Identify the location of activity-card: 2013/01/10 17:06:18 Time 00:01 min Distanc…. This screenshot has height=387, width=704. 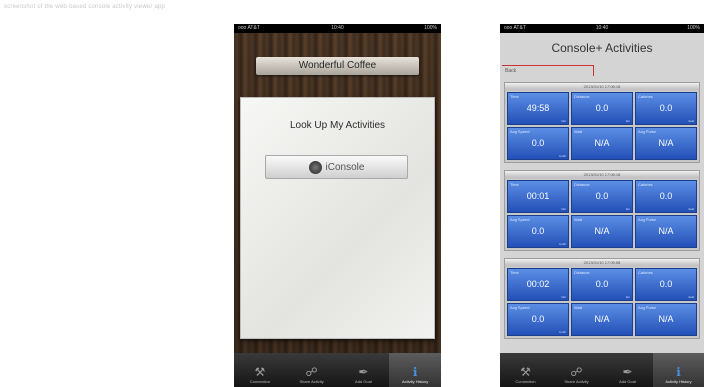
(602, 210).